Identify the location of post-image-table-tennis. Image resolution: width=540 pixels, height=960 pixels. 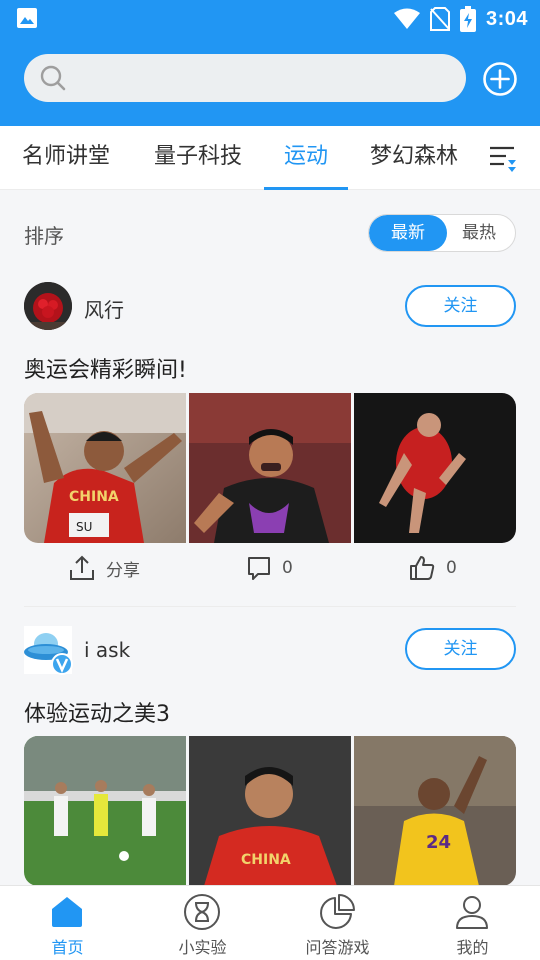
(270, 468).